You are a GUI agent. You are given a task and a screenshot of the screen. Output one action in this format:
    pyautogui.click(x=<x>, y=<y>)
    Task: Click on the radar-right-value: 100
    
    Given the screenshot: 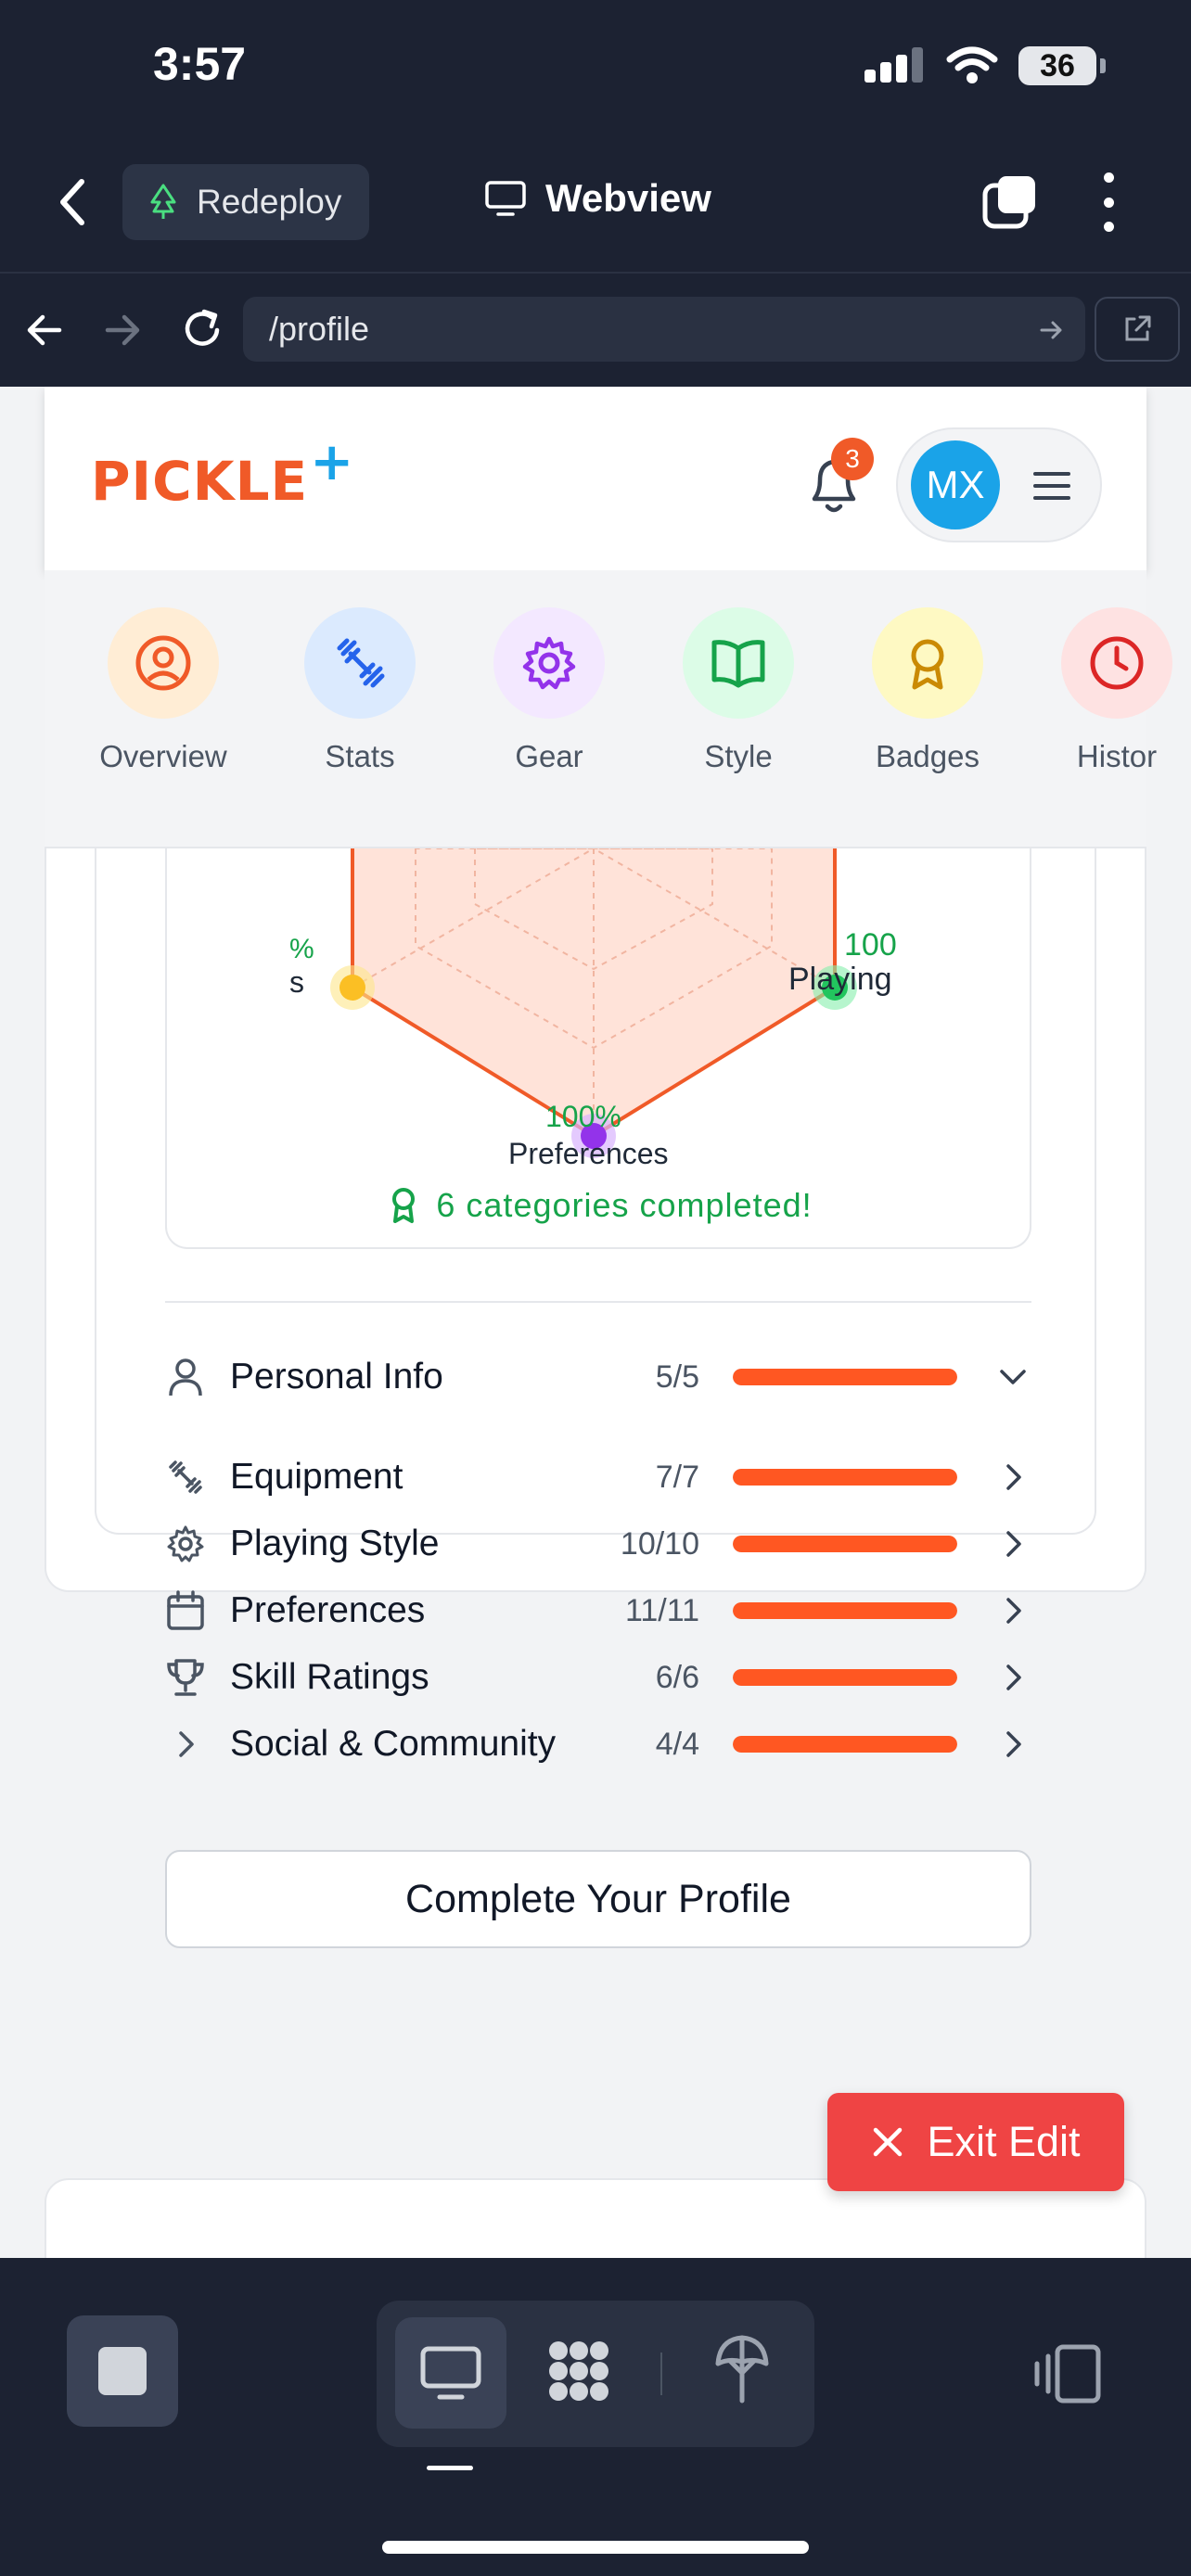 What is the action you would take?
    pyautogui.click(x=870, y=945)
    